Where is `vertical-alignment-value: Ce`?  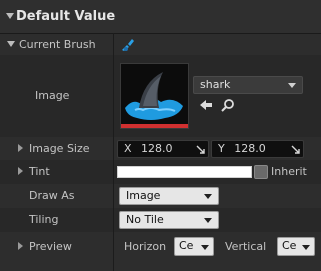
vertical-alignment-value: Ce is located at coordinates (289, 245).